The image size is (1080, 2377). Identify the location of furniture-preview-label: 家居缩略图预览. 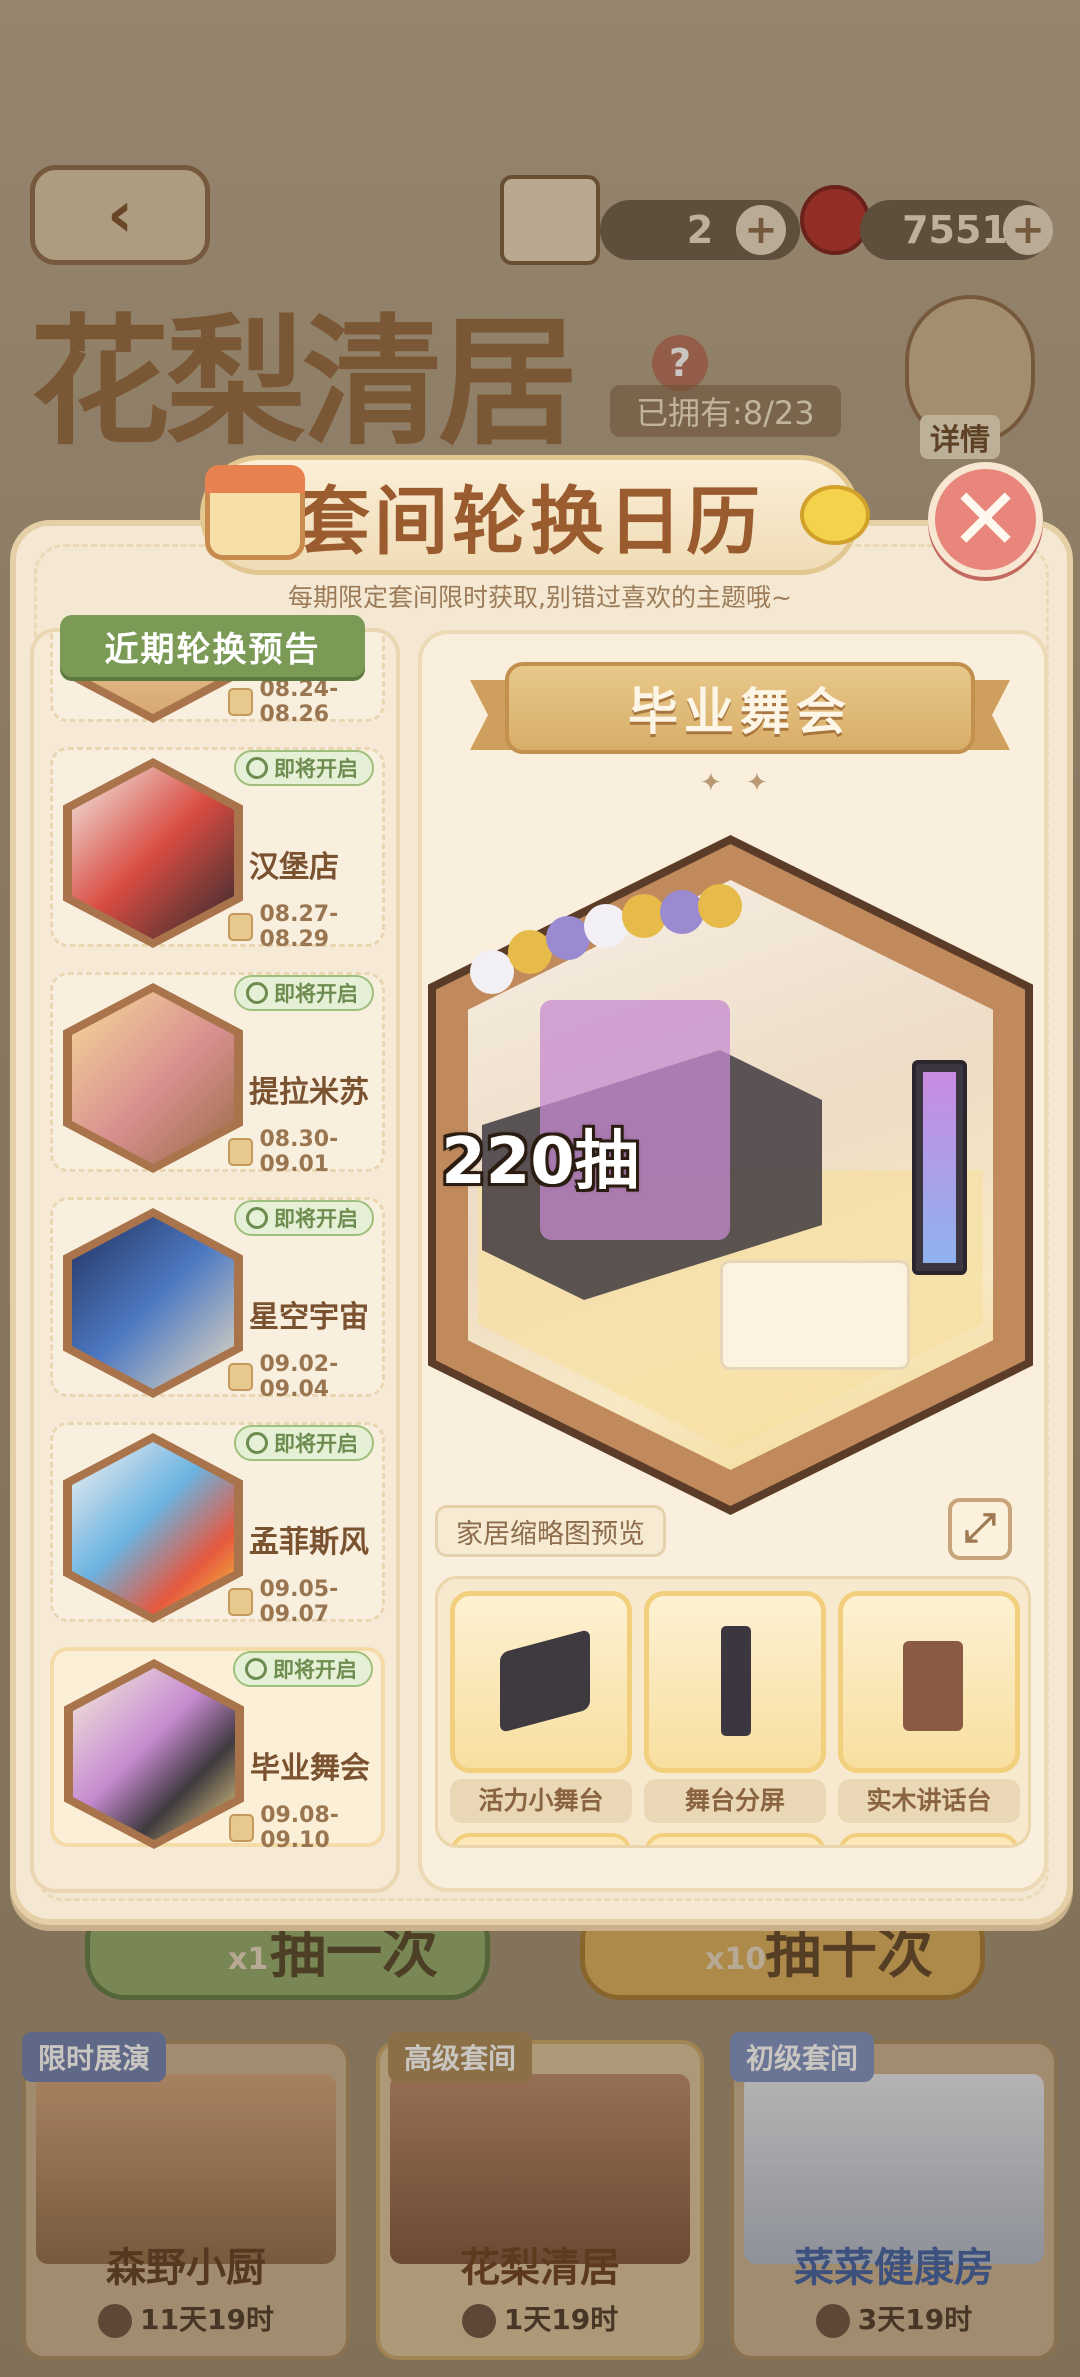
(550, 1531).